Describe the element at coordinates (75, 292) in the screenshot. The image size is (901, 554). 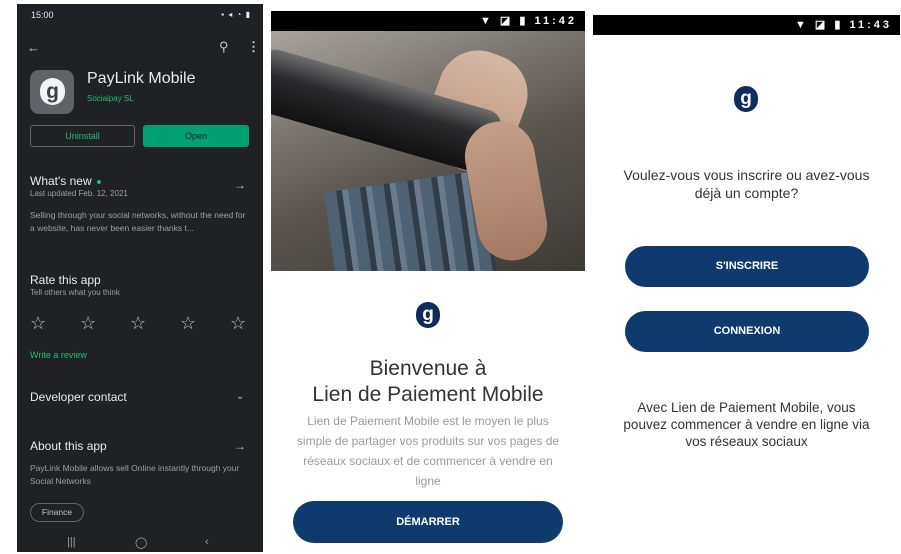
I see `rate-subtitle: Tell others what you think` at that location.